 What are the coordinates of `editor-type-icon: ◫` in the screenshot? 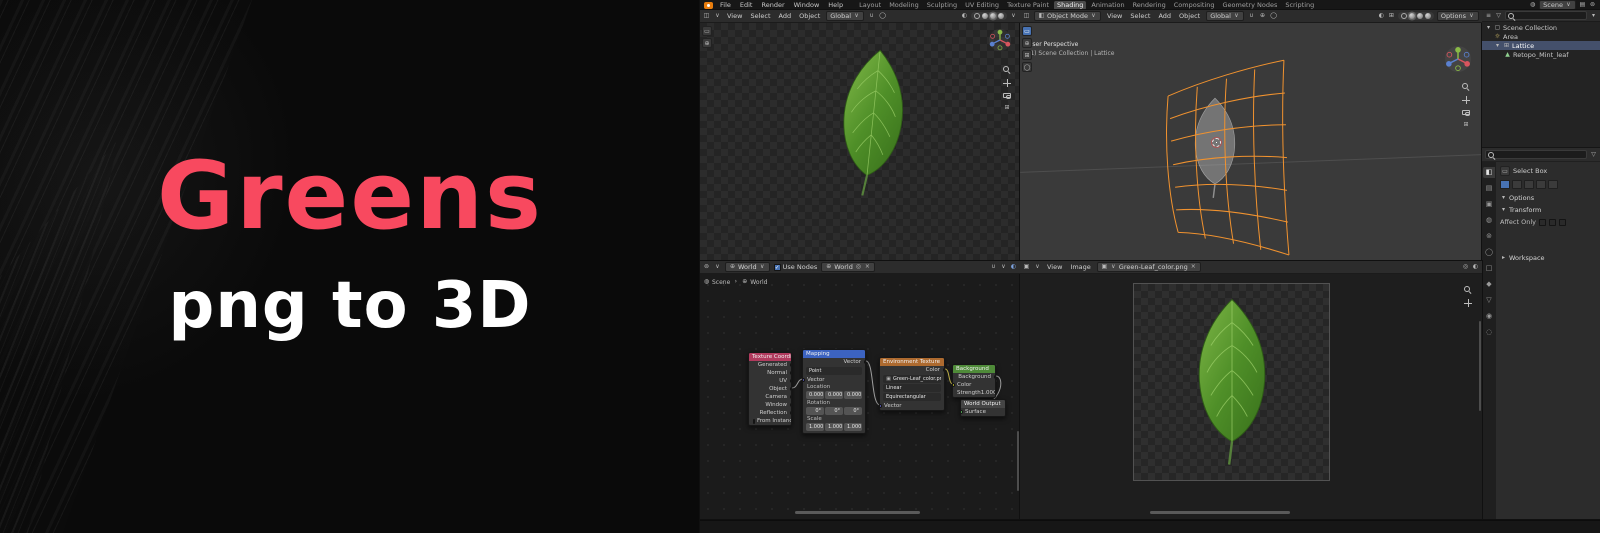 It's located at (1026, 16).